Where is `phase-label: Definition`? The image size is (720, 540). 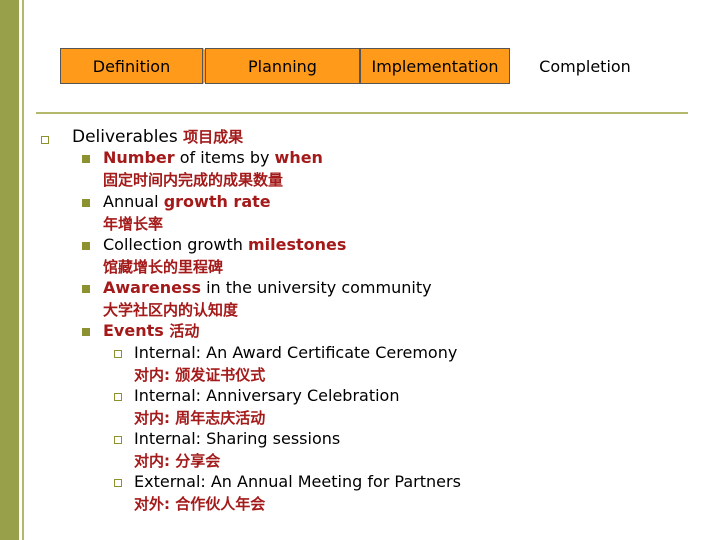
phase-label: Definition is located at coordinates (131, 66).